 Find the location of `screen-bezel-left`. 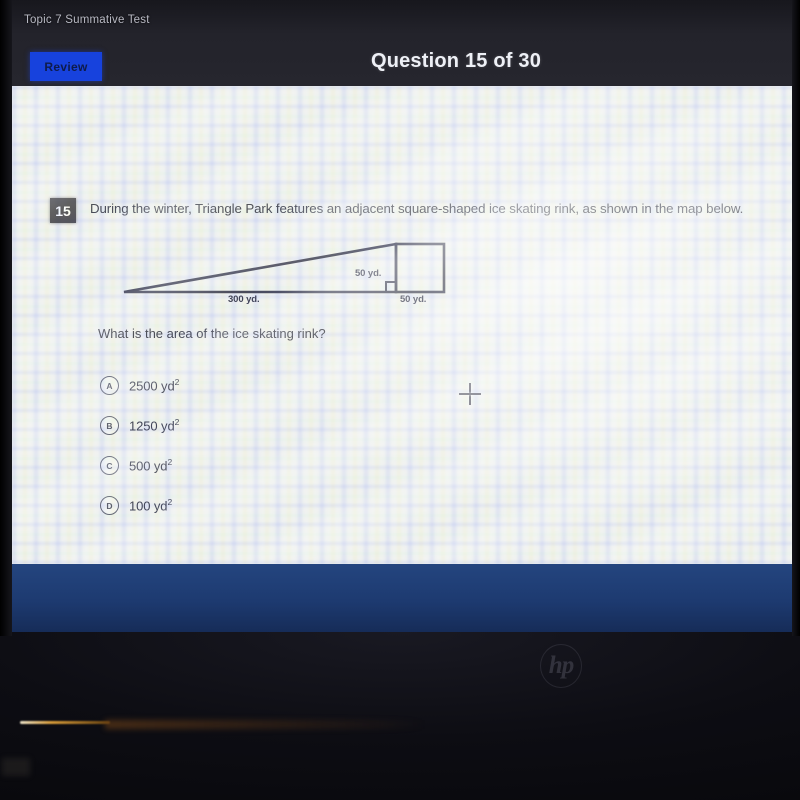

screen-bezel-left is located at coordinates (6, 318).